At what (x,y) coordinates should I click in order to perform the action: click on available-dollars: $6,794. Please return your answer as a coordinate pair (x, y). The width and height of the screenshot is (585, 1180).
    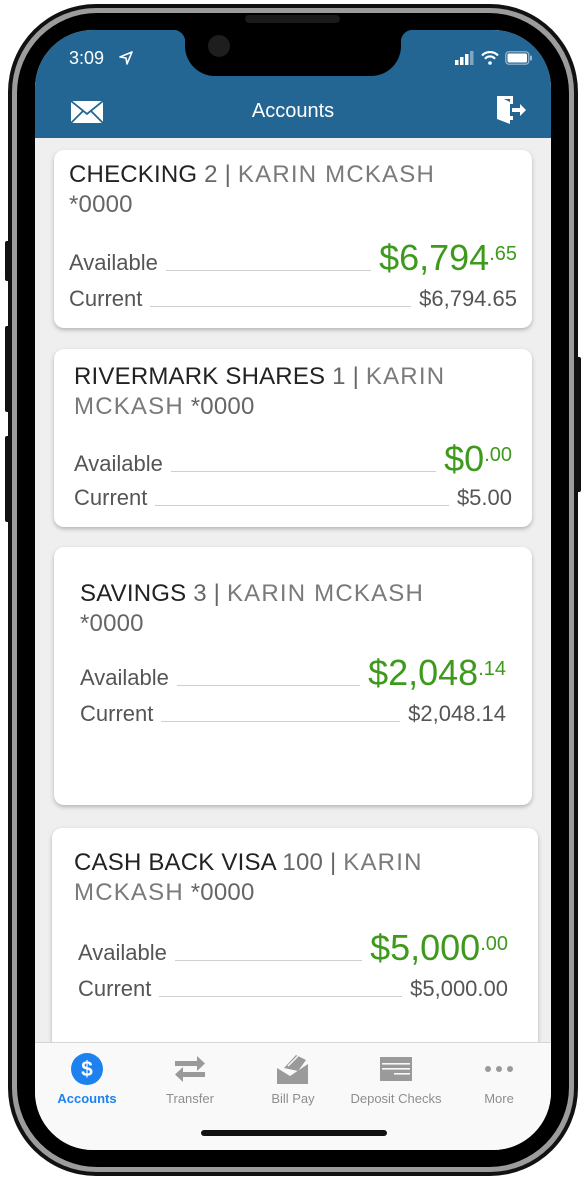
    Looking at the image, I should click on (434, 257).